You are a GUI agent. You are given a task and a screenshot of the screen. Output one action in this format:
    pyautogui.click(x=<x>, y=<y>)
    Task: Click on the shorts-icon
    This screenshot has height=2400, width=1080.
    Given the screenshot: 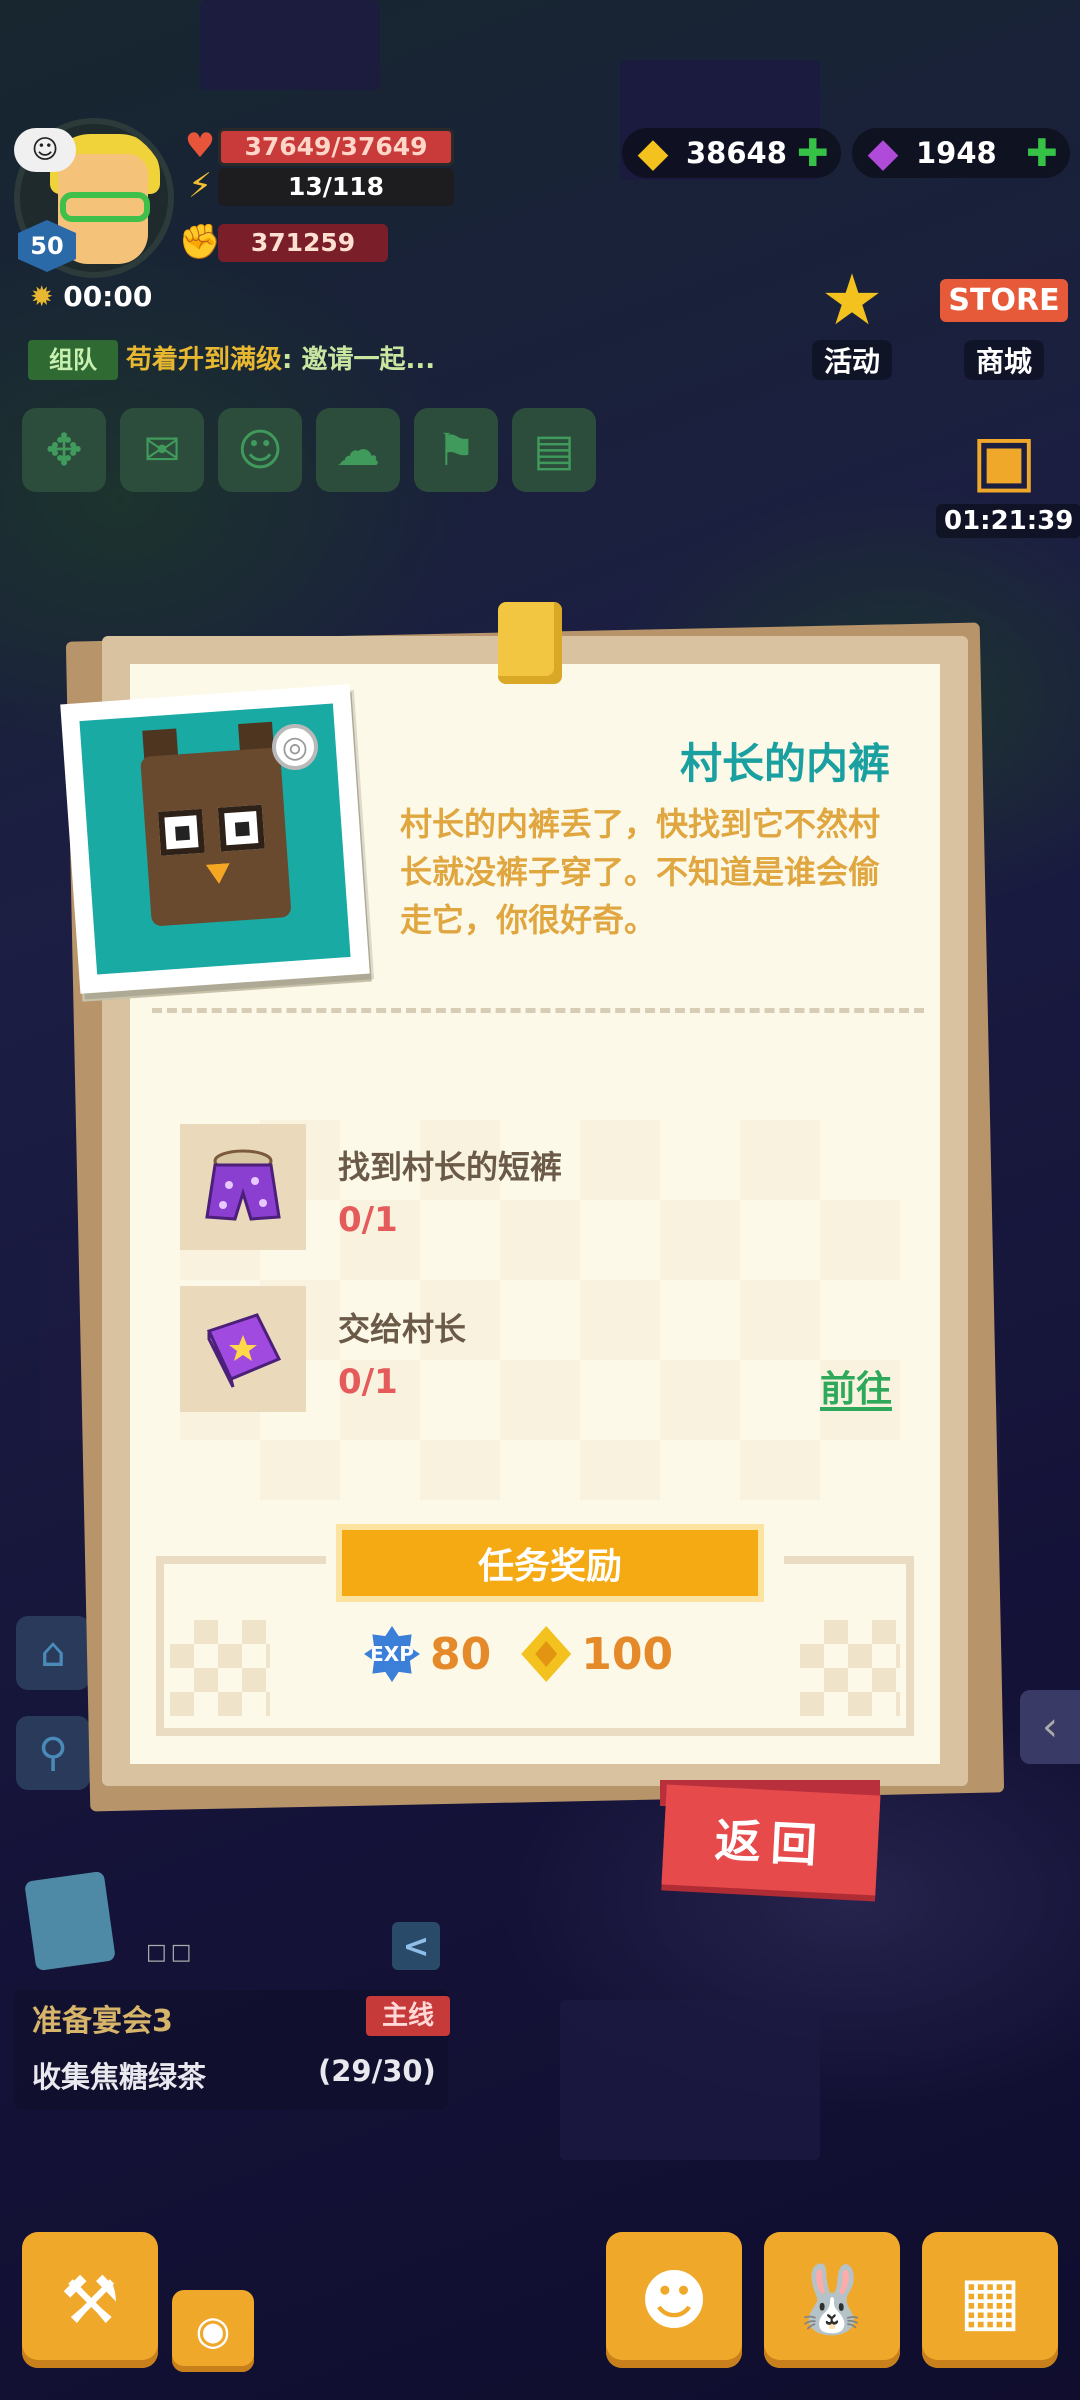 What is the action you would take?
    pyautogui.click(x=243, y=1185)
    